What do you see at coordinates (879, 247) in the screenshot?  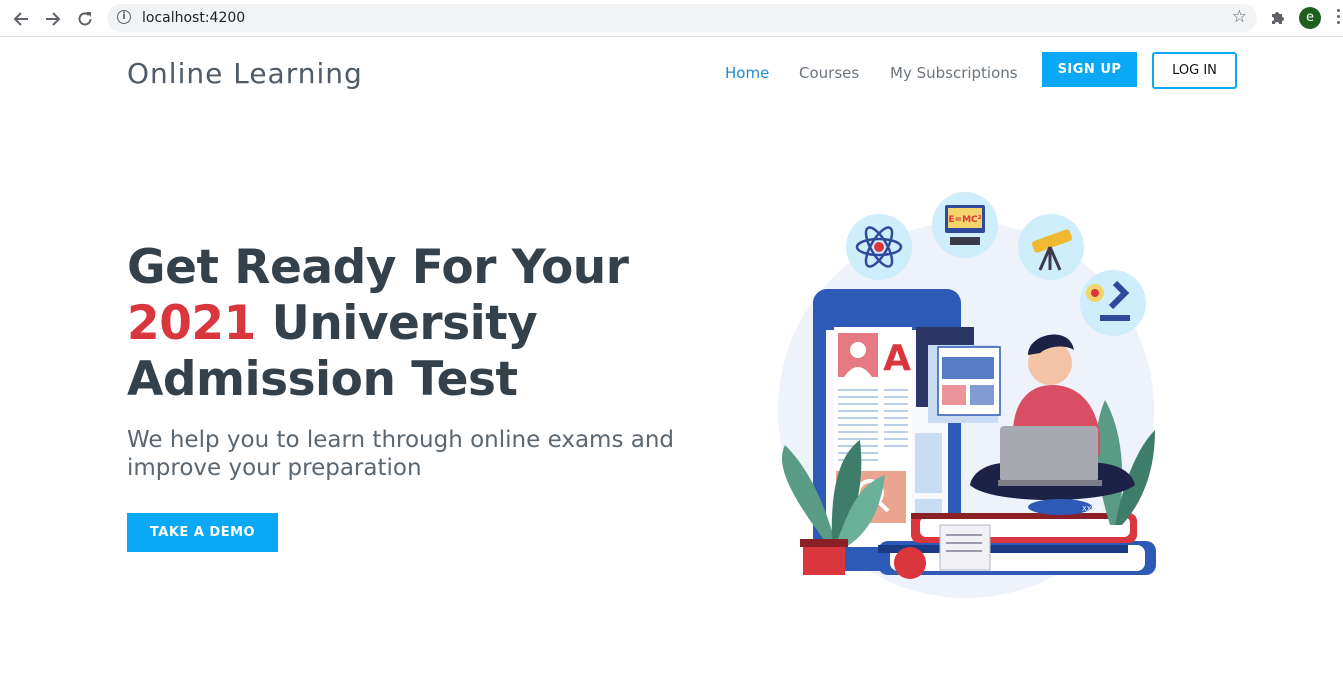 I see `atom-icon` at bounding box center [879, 247].